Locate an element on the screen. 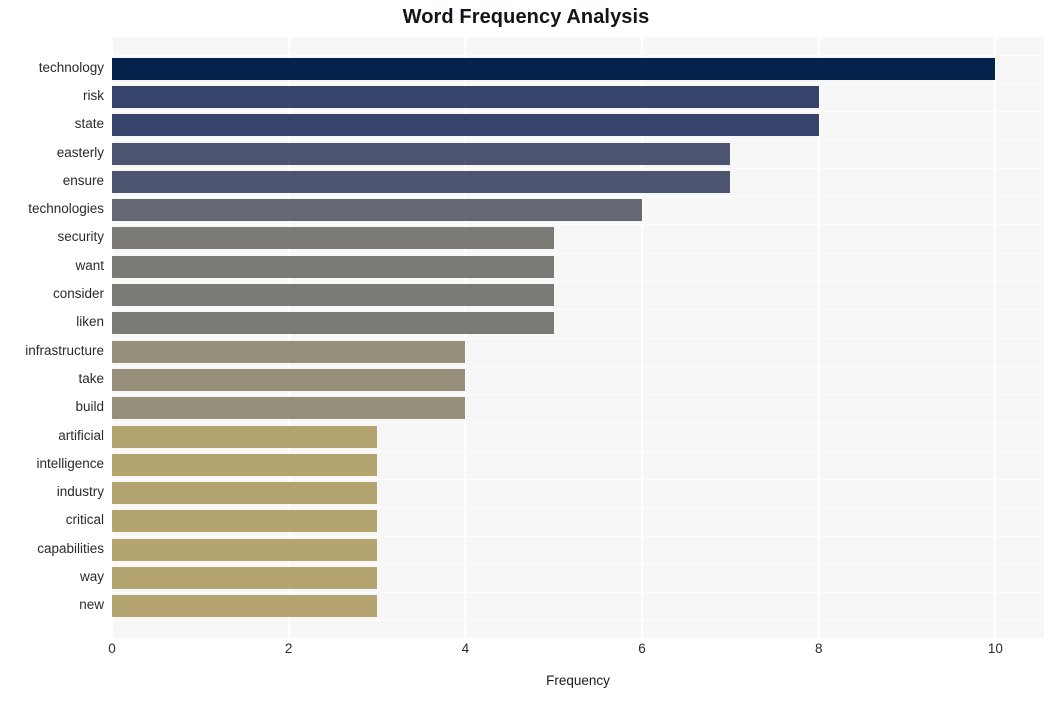  x-tick-label-0: 0 is located at coordinates (112, 648).